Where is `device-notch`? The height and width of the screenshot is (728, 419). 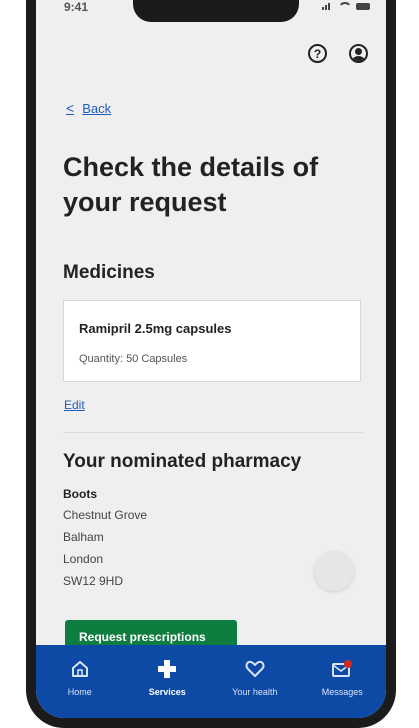 device-notch is located at coordinates (216, 11).